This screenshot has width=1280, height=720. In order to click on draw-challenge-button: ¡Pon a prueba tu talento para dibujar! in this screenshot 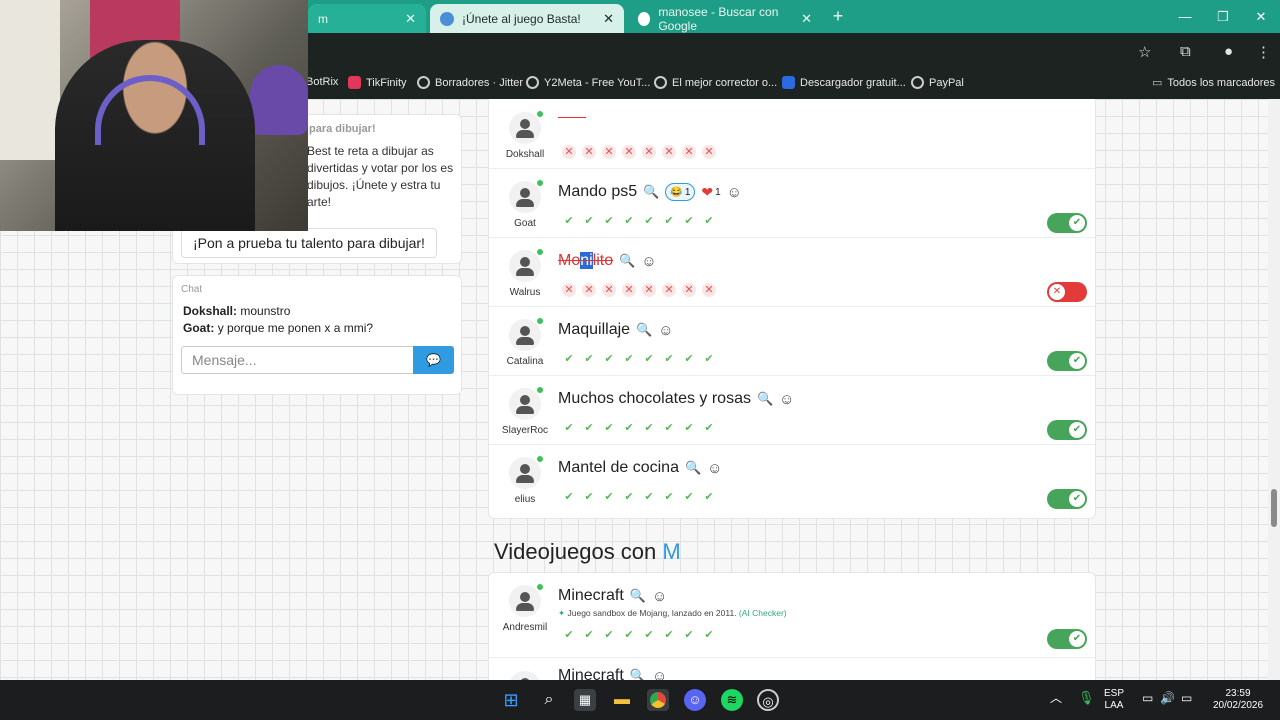, I will do `click(309, 243)`.